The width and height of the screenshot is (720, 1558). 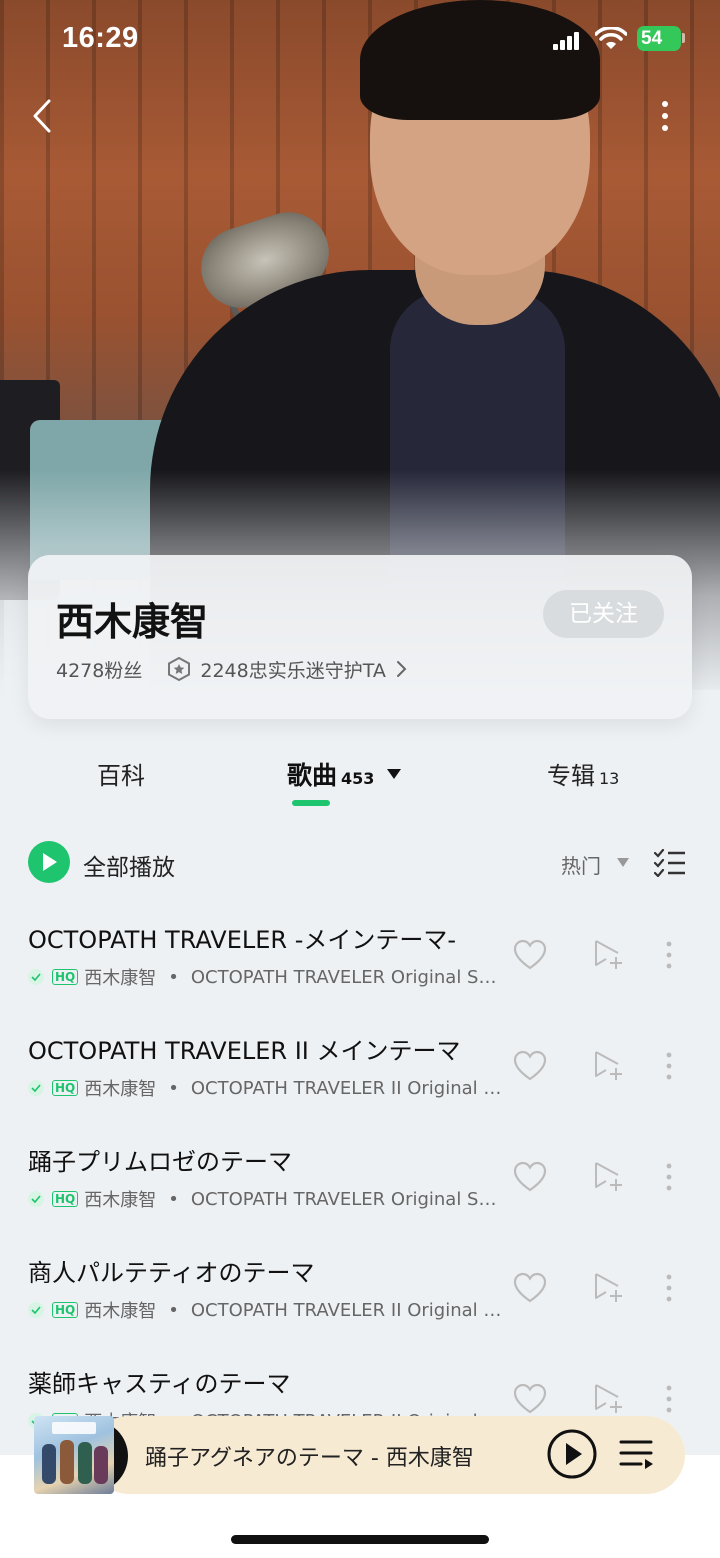 I want to click on song-title: 薬師キャスティのテーマ, so click(x=159, y=1384).